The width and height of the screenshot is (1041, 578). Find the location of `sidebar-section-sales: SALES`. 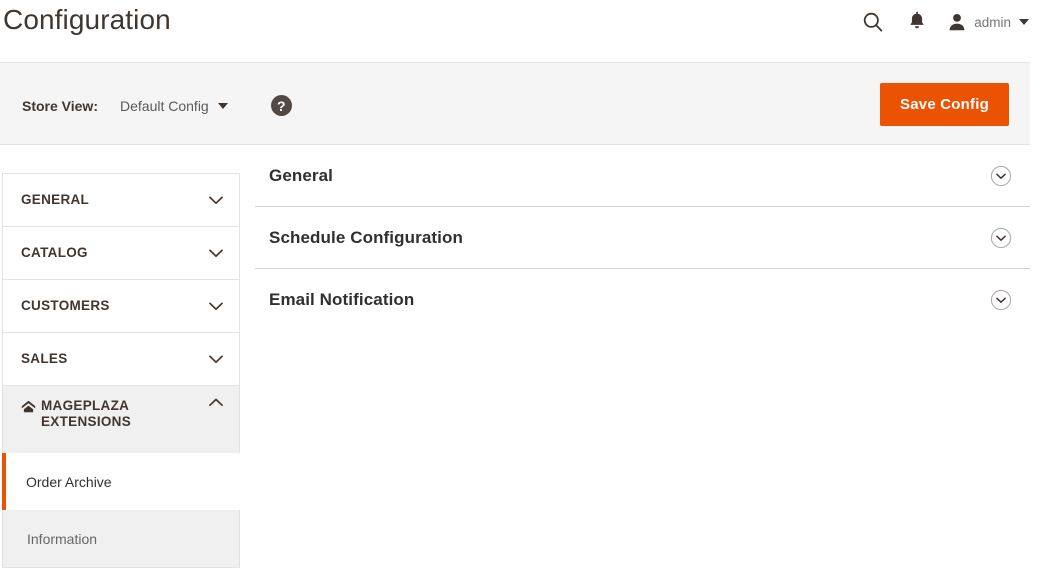

sidebar-section-sales: SALES is located at coordinates (121, 358).